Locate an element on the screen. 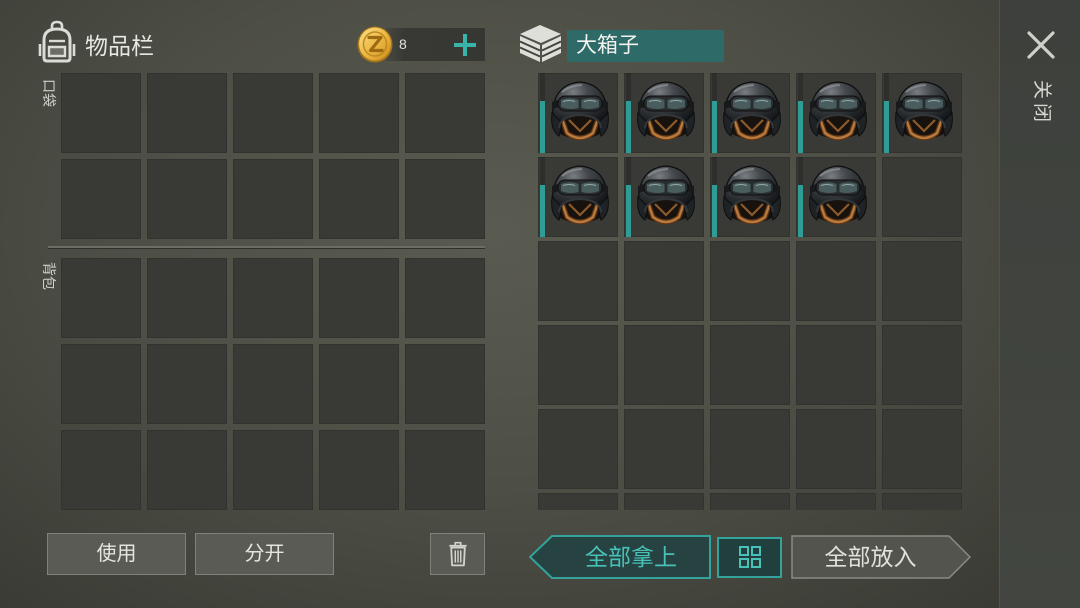 Image resolution: width=1080 pixels, height=608 pixels. take-all-button: 全部拿上 is located at coordinates (620, 557).